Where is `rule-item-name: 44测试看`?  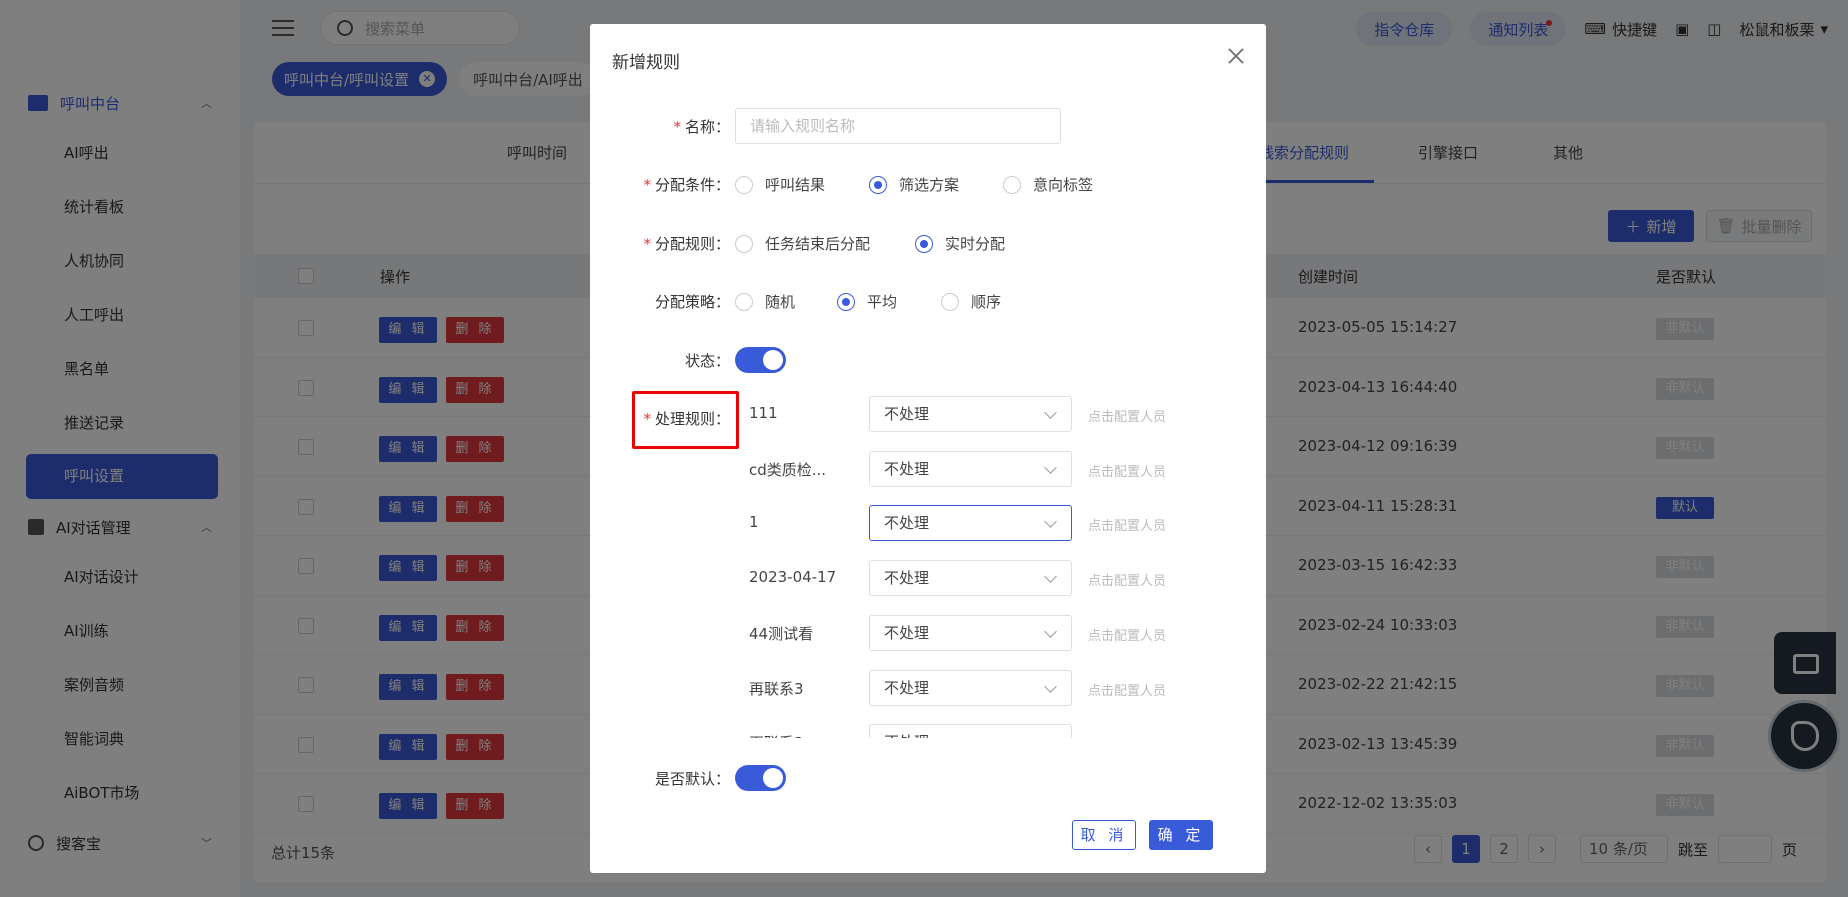
rule-item-name: 44测试看 is located at coordinates (781, 633).